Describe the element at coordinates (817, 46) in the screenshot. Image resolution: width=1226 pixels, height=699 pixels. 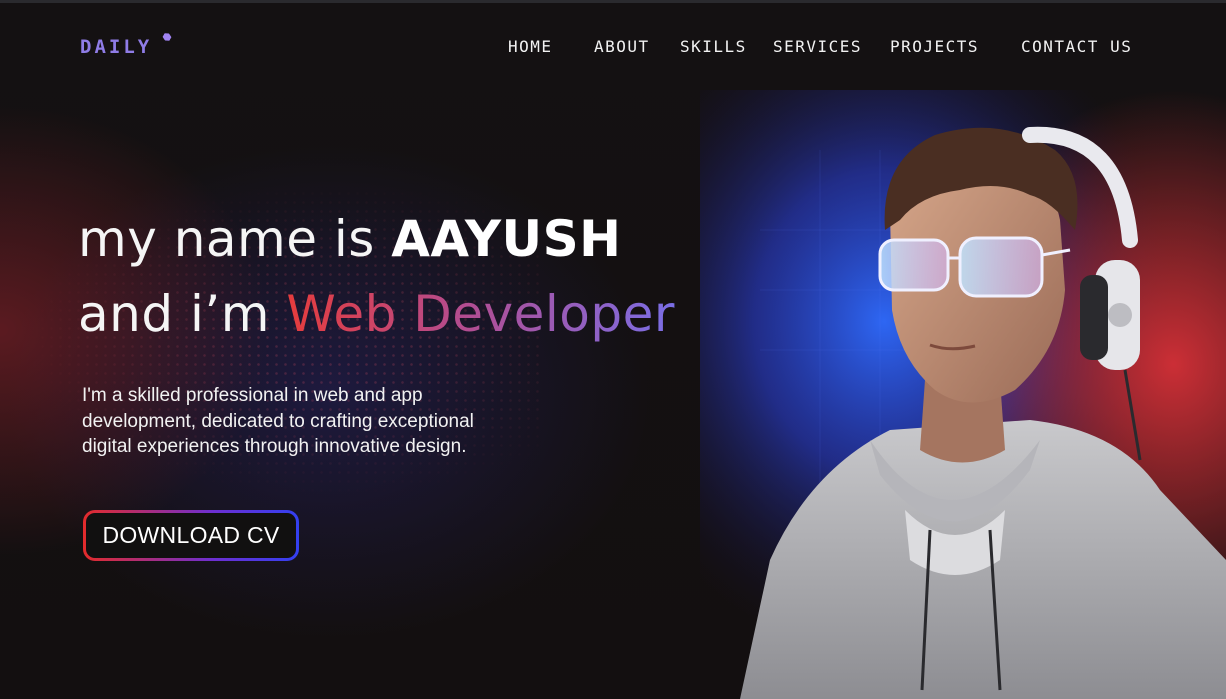
I see `nav-services: SERVICES` at that location.